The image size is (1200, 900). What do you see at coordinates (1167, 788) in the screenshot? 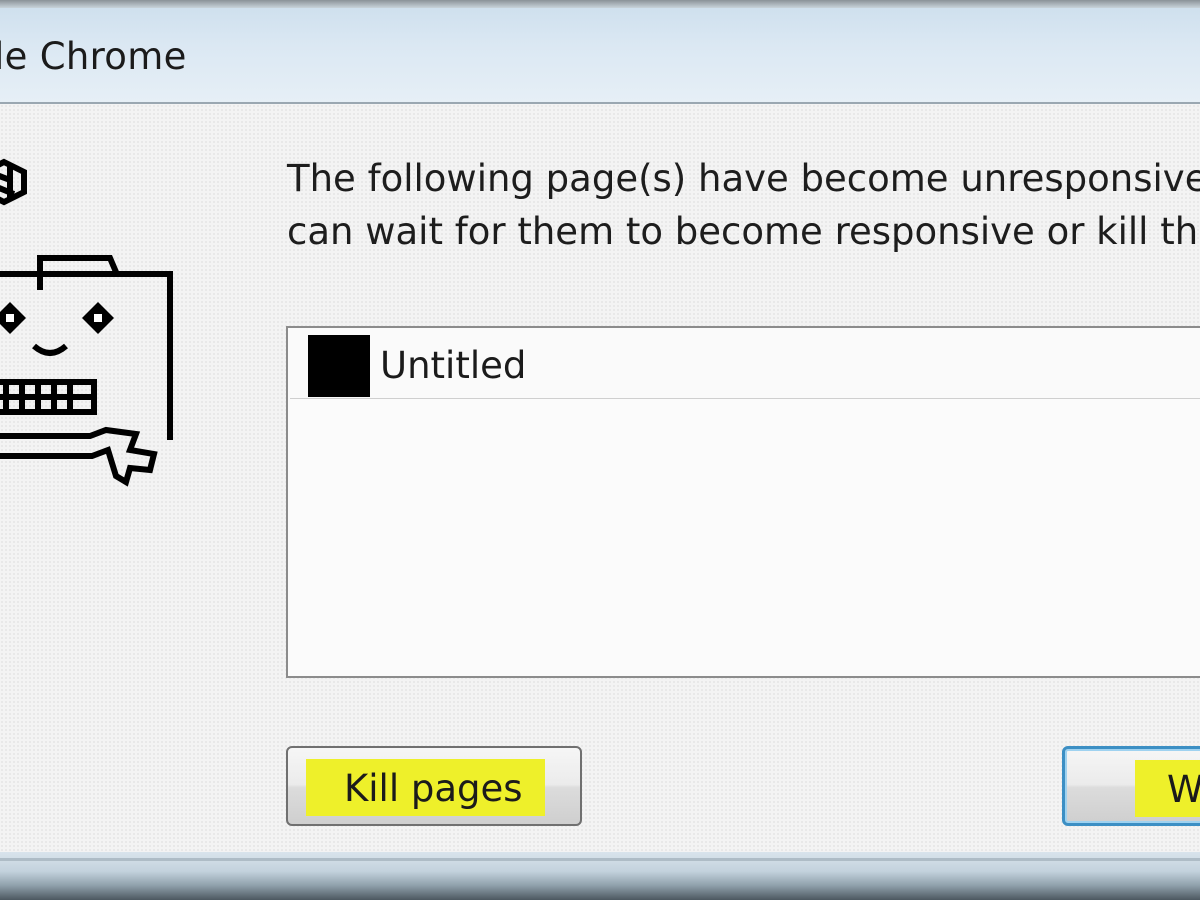
I see `wait-label: W` at bounding box center [1167, 788].